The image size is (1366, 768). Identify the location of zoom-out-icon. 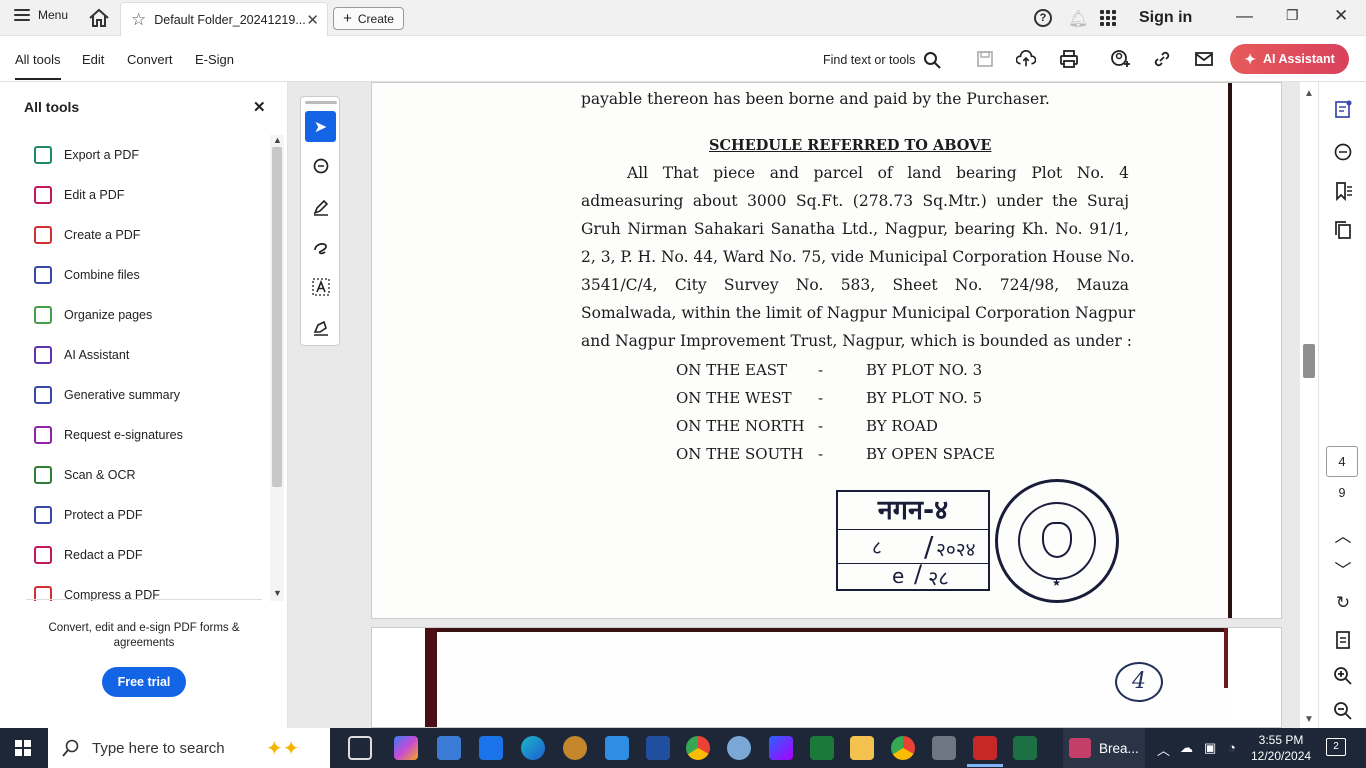
(1343, 711).